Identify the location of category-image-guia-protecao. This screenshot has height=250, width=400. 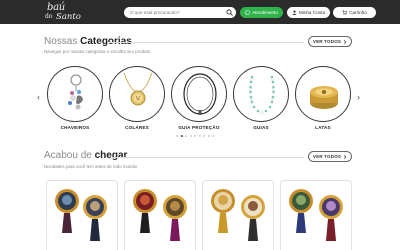
(199, 94).